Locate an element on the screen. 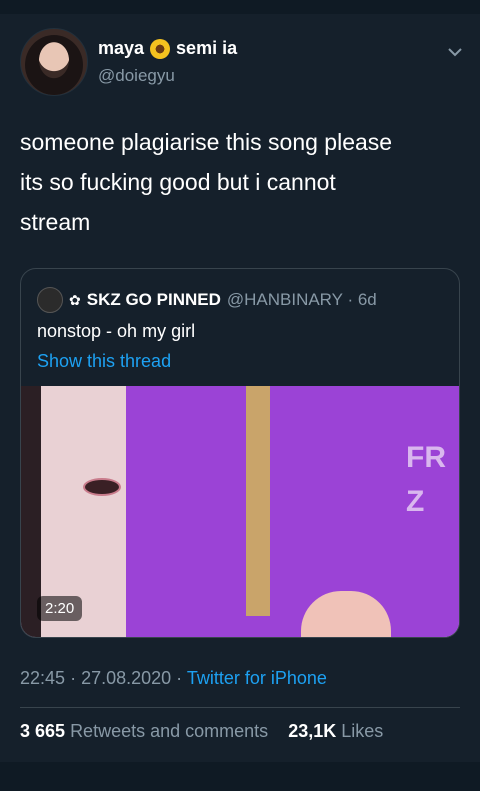 The width and height of the screenshot is (480, 791). likes-label: Likes is located at coordinates (362, 731).